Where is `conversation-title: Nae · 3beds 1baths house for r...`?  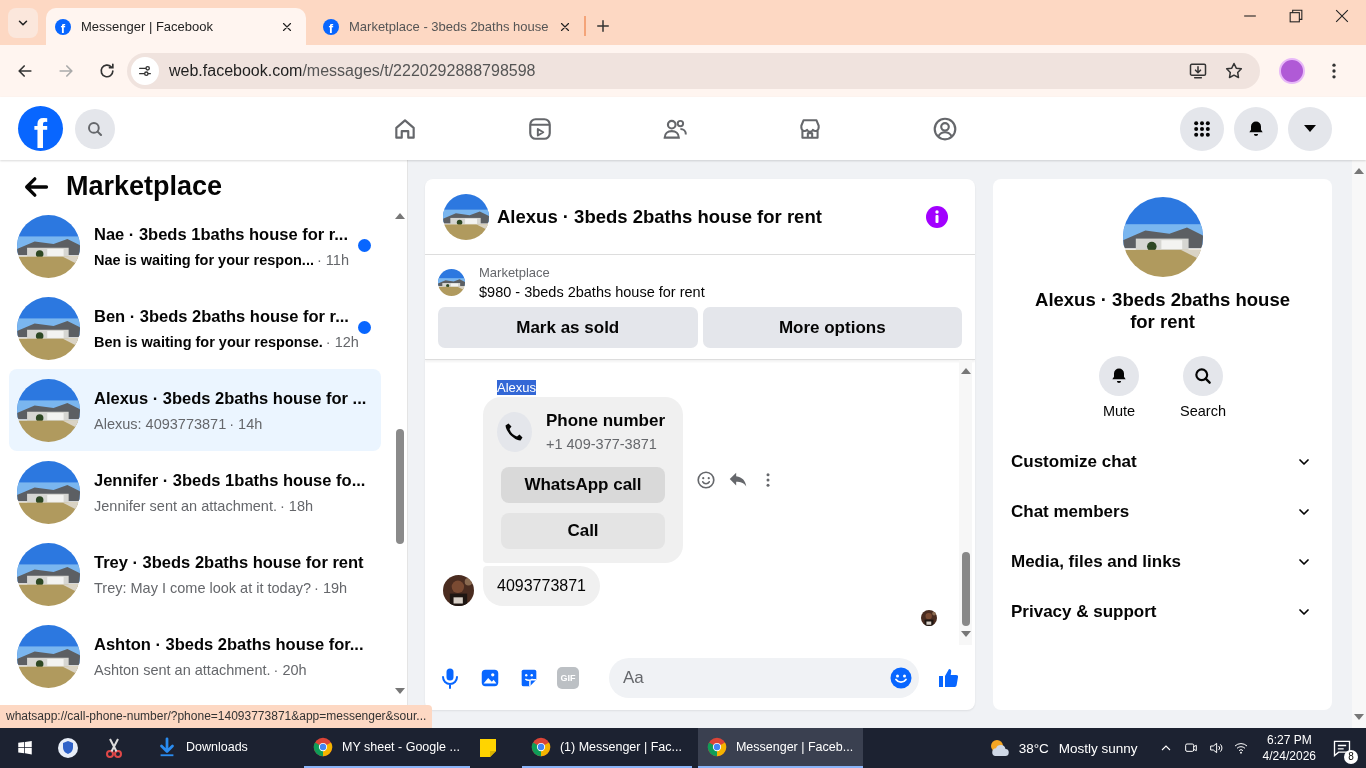
conversation-title: Nae · 3beds 1baths house for r... is located at coordinates (221, 234).